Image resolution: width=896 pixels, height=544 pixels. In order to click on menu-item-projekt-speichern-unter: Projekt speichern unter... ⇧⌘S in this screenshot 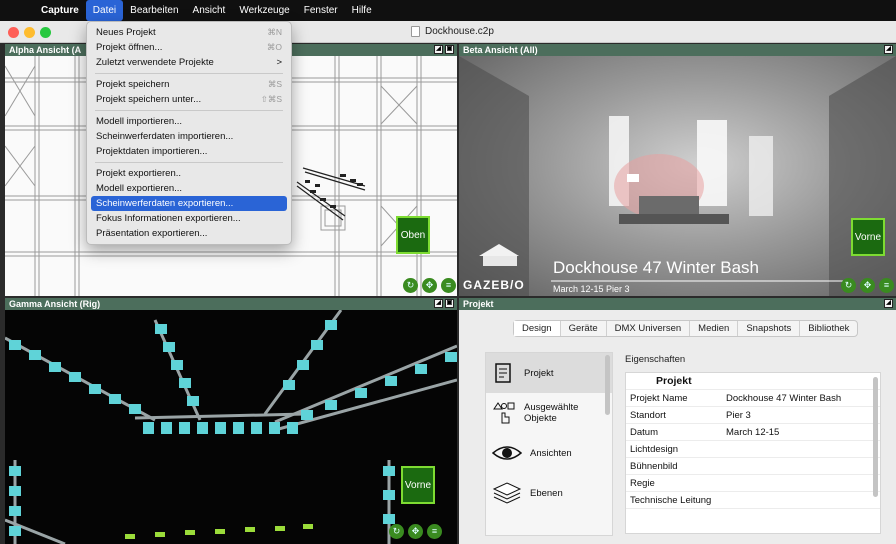, I will do `click(189, 99)`.